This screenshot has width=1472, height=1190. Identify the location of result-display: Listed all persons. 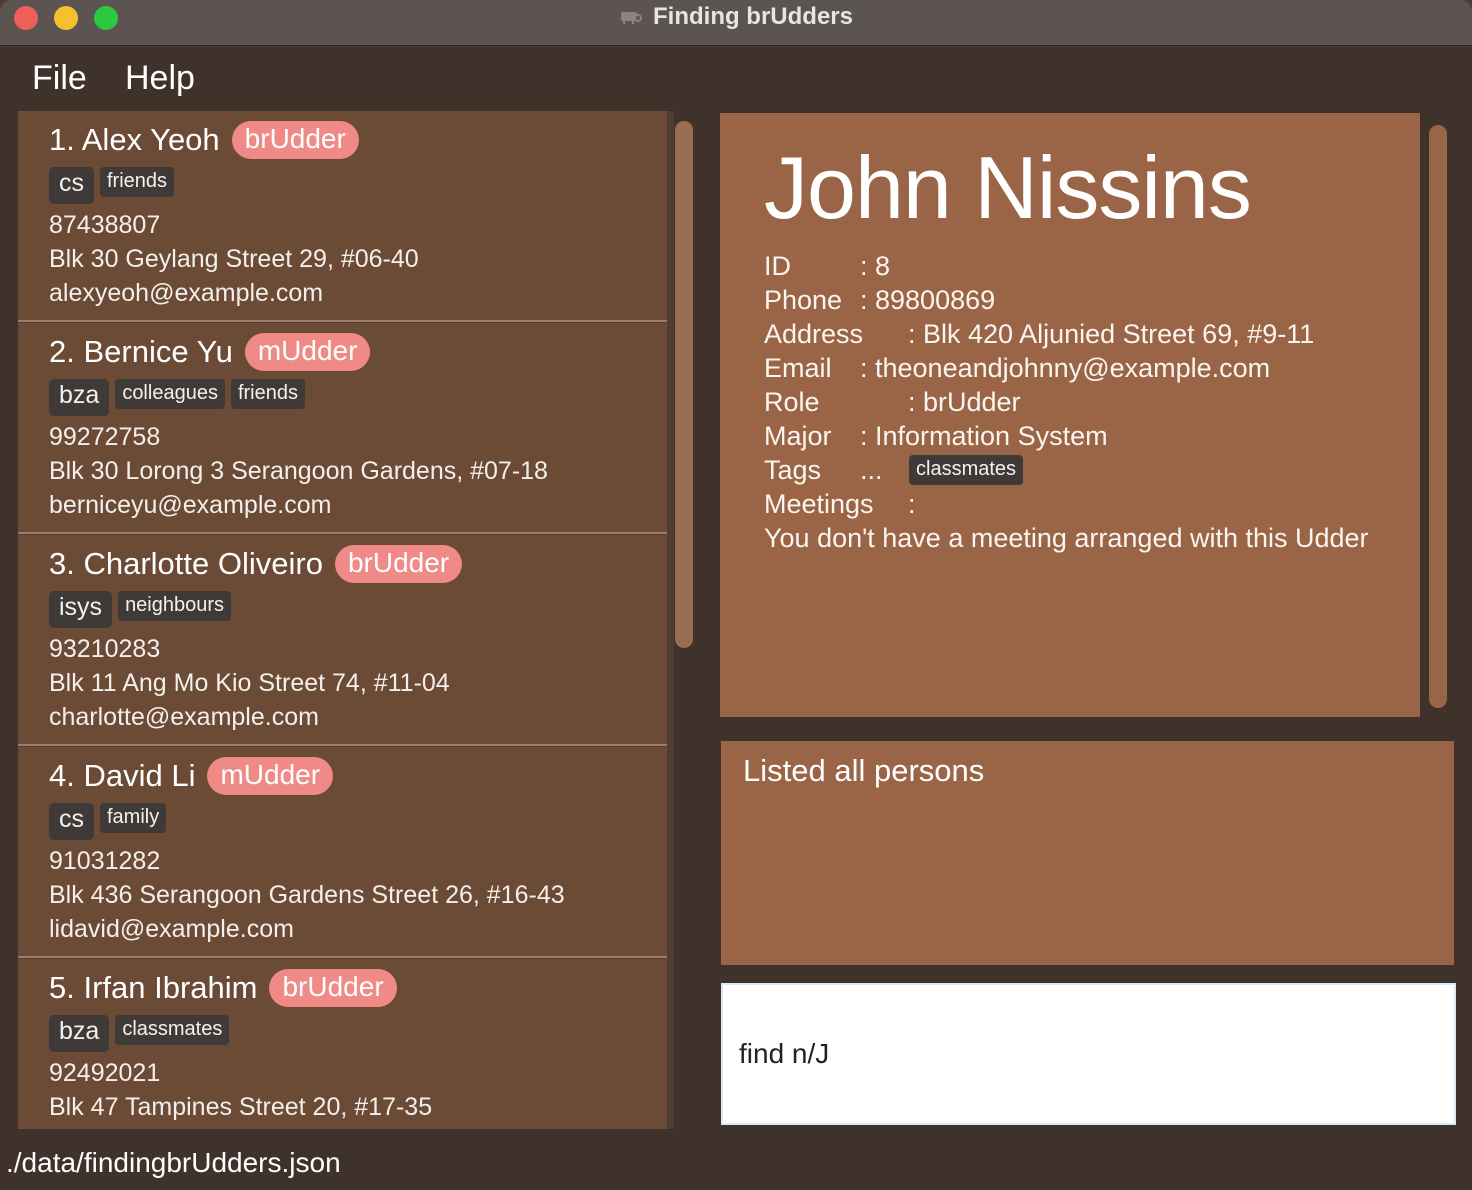
(1087, 853).